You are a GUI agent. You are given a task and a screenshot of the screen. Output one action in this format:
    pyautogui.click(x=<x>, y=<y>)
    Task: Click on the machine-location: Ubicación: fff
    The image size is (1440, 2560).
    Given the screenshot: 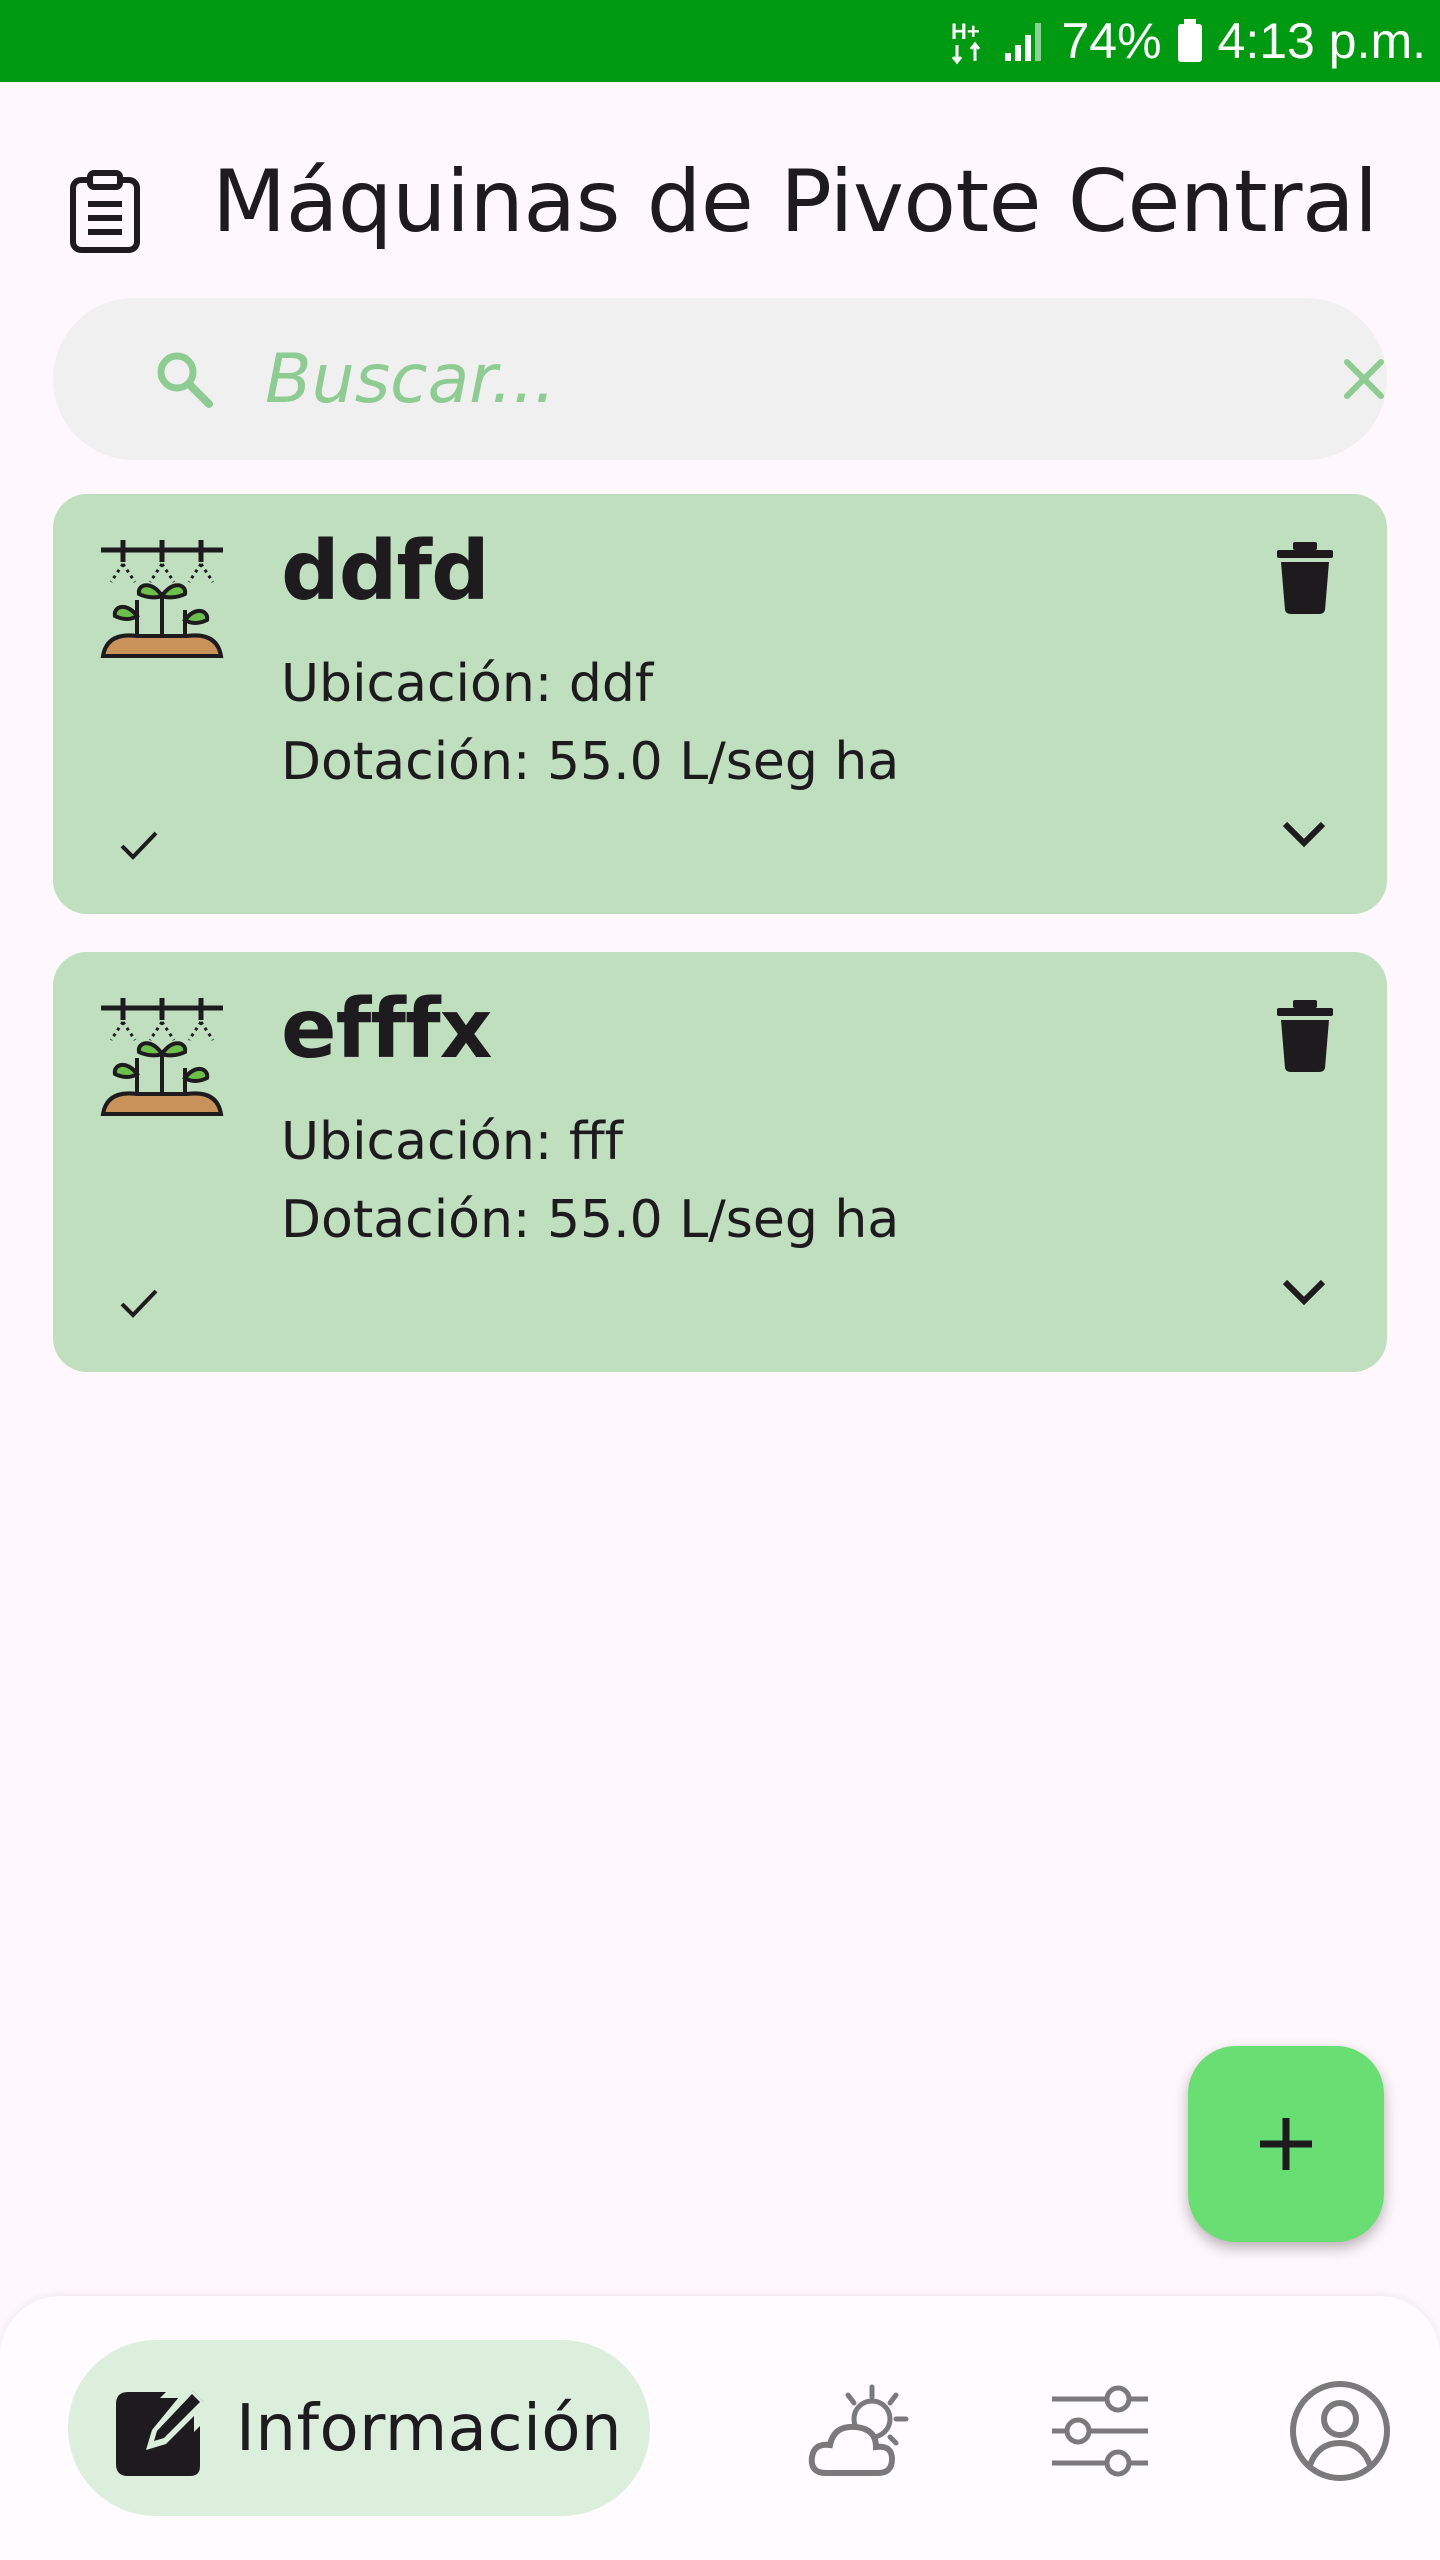 What is the action you would take?
    pyautogui.click(x=452, y=1142)
    